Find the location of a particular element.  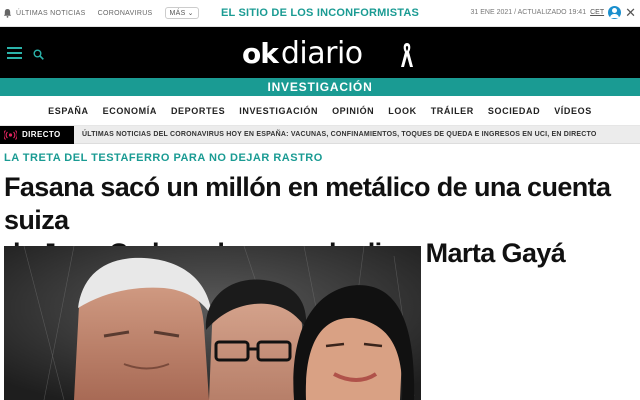

more-label: MÁS is located at coordinates (177, 13).